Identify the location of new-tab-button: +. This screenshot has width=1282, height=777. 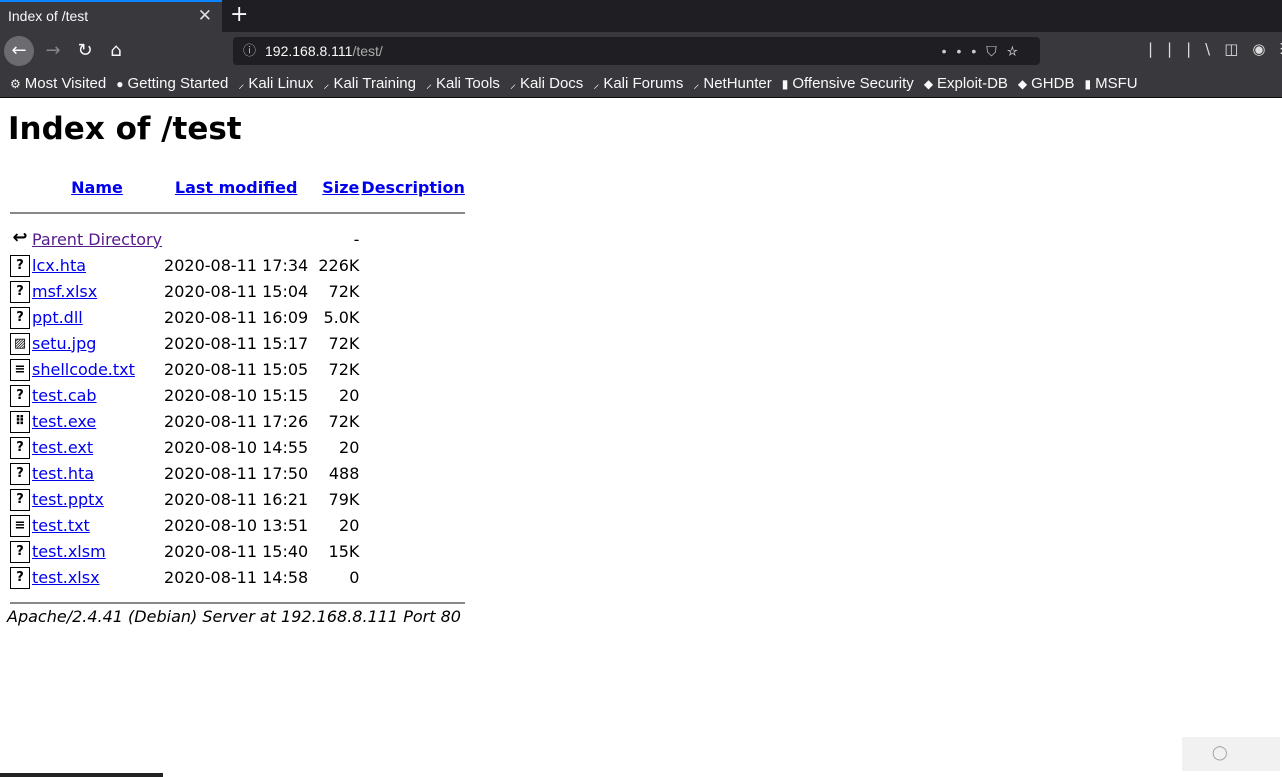
(239, 14).